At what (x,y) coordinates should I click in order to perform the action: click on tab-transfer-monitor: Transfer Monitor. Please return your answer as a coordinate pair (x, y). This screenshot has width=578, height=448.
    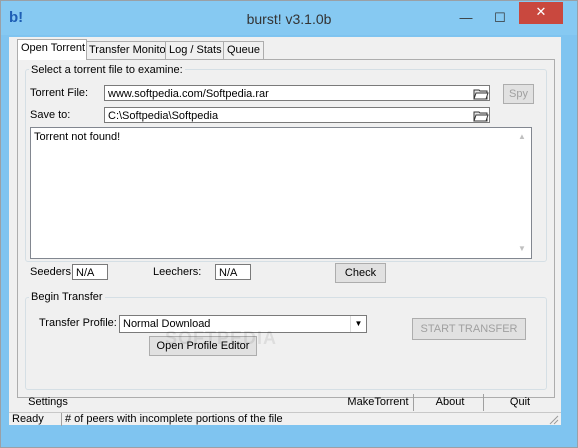
    Looking at the image, I should click on (127, 50).